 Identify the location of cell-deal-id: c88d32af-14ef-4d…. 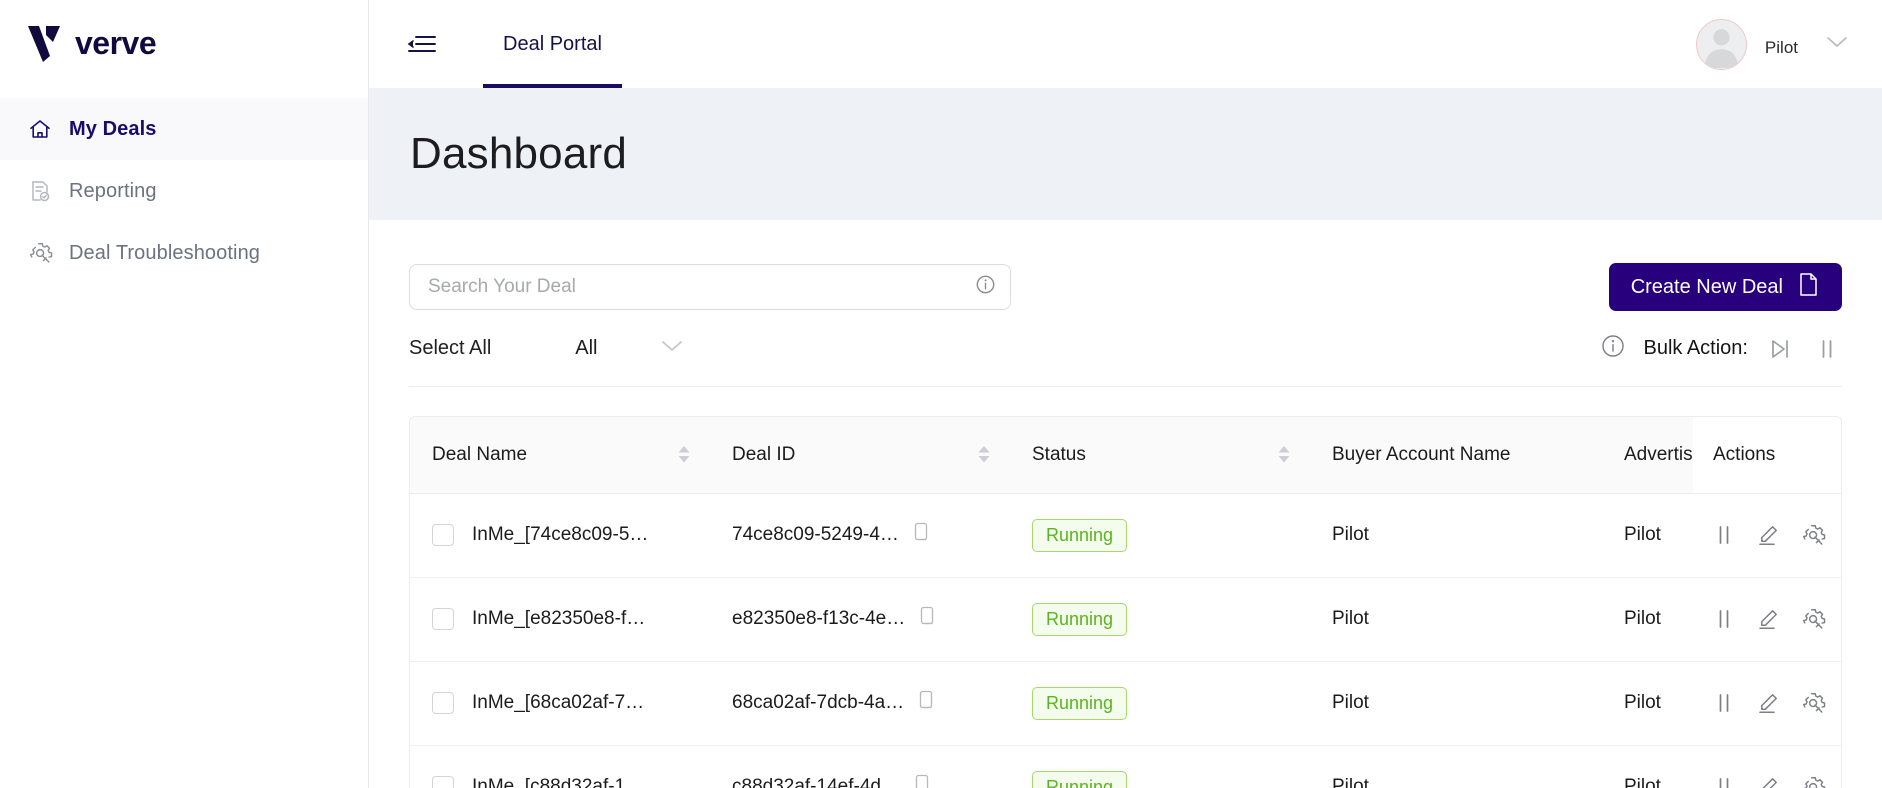
(860, 766).